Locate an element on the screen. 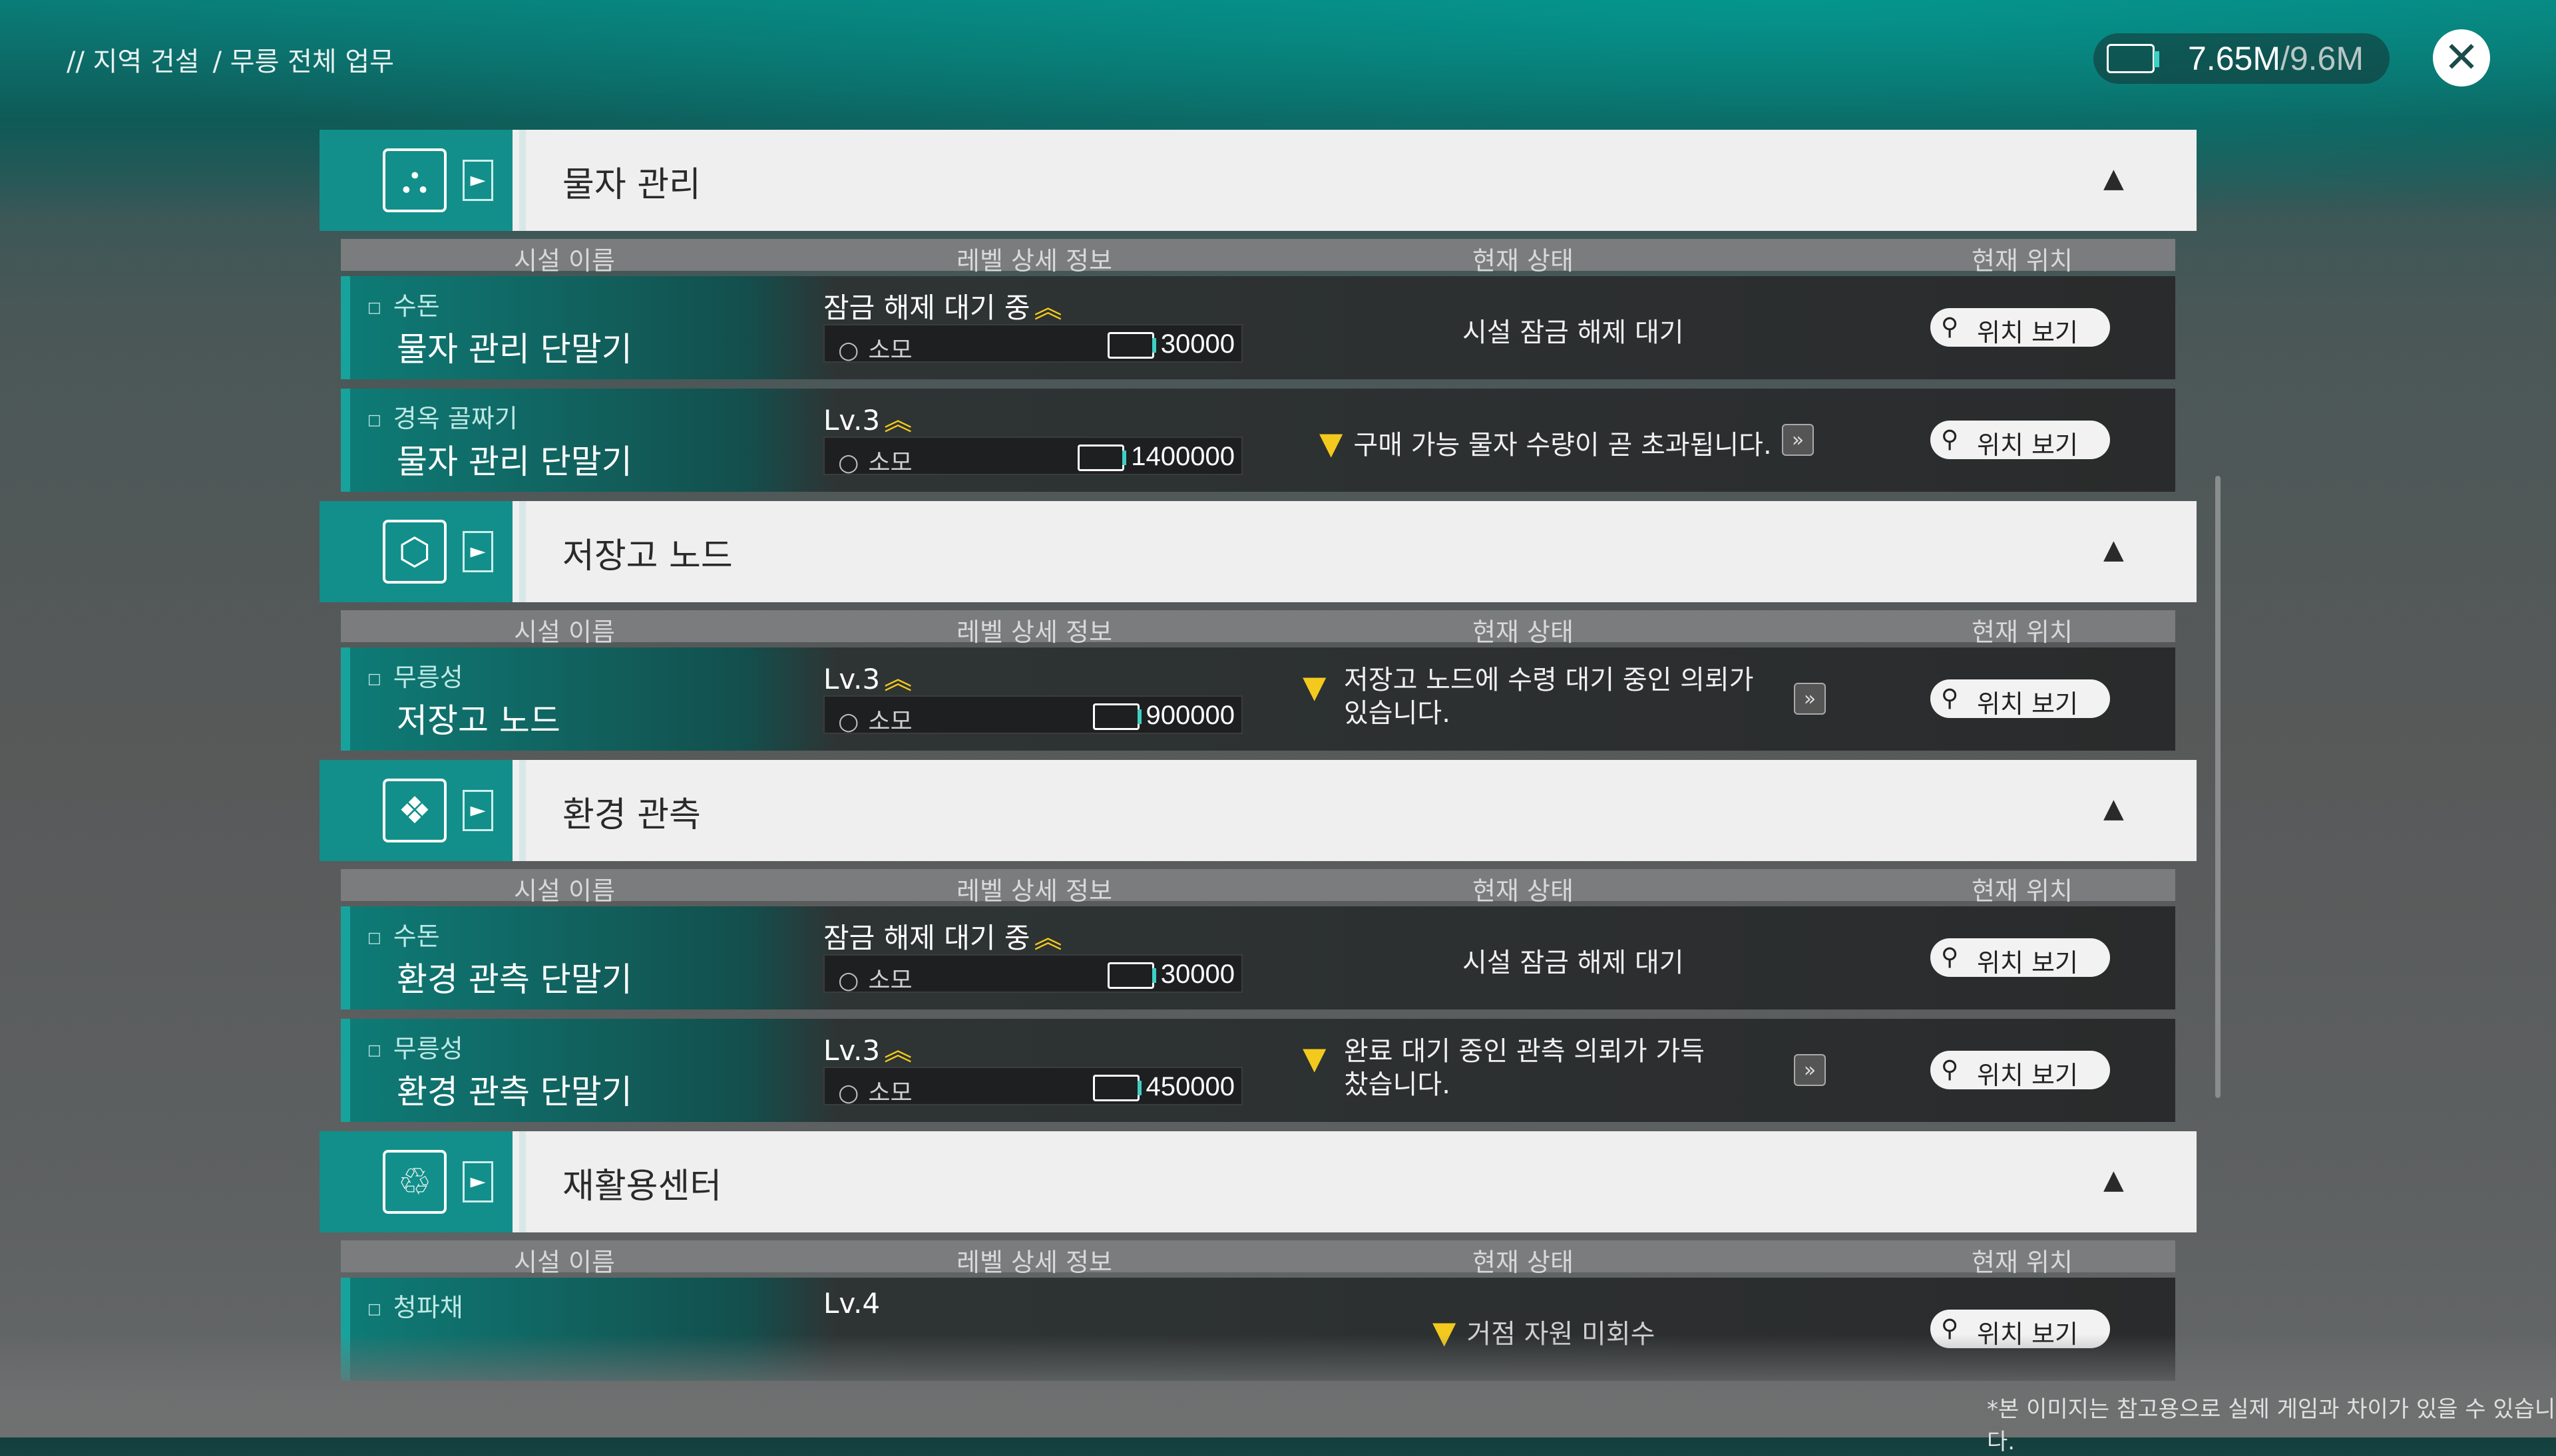 The height and width of the screenshot is (1456, 2556). double-chevron-icon: » is located at coordinates (1809, 699).